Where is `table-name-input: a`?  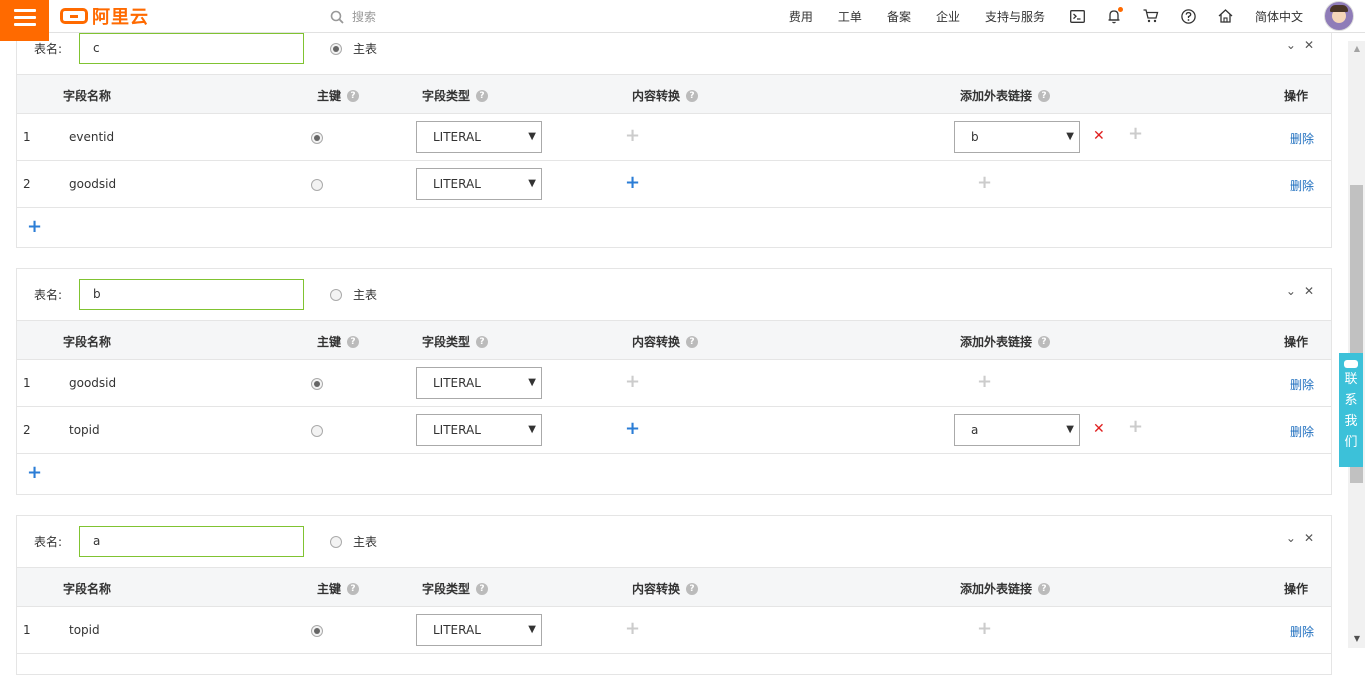 table-name-input: a is located at coordinates (191, 541).